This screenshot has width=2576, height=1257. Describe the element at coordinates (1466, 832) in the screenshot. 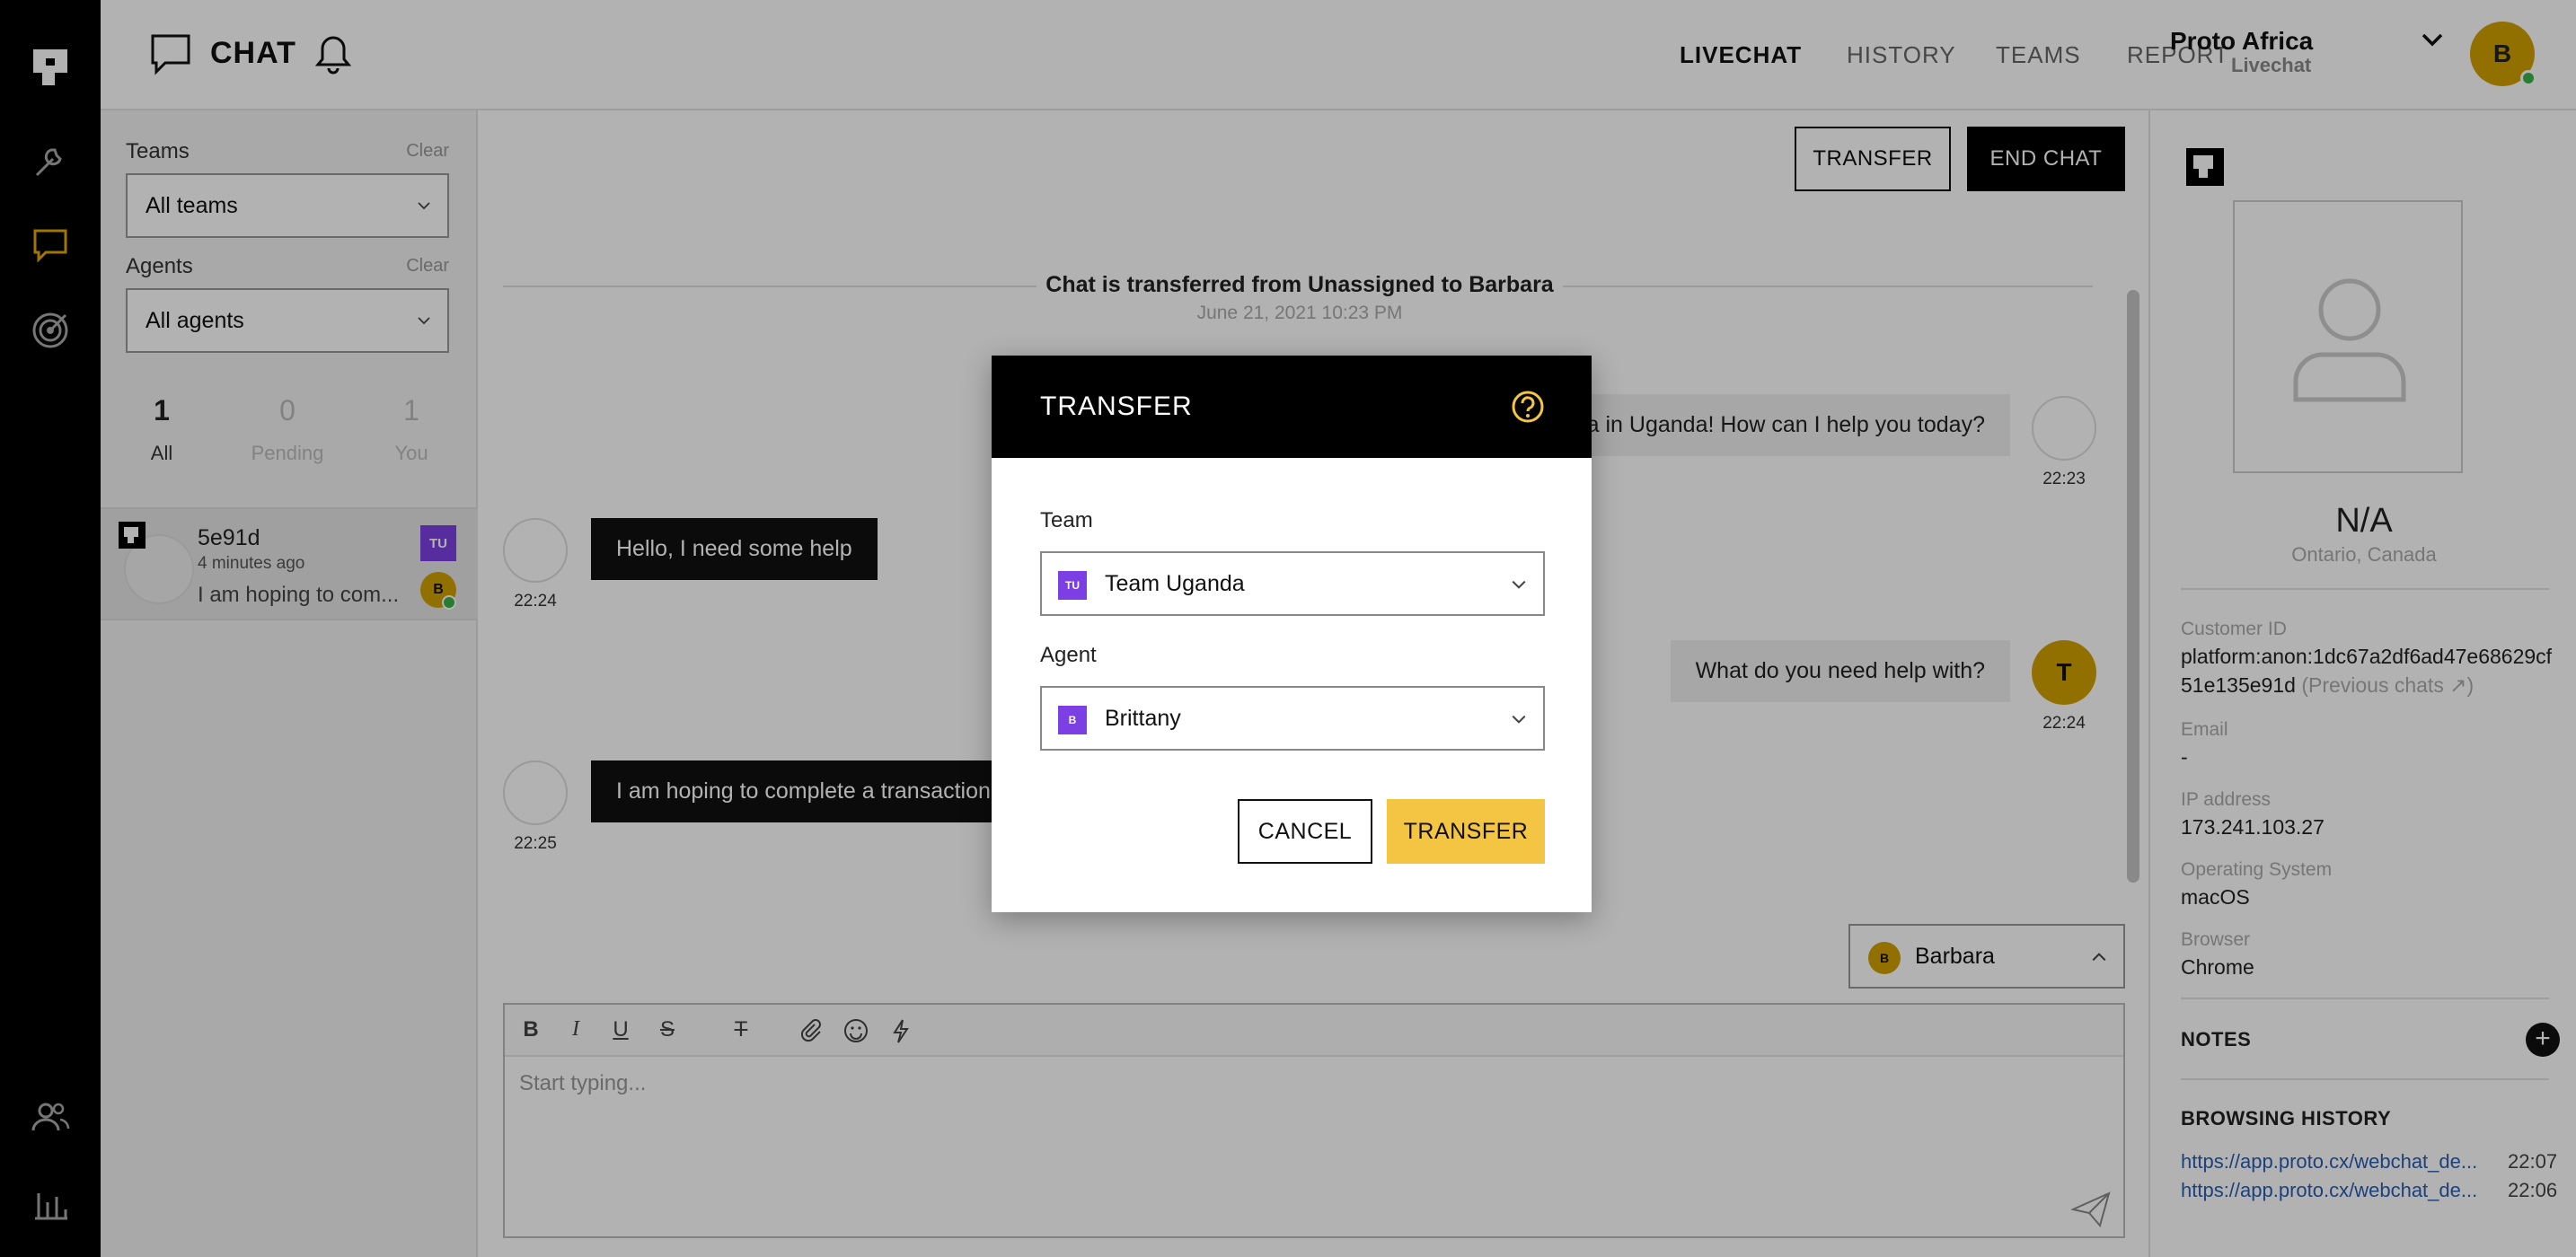

I see `confirm-transfer-button: TRANSFER` at that location.